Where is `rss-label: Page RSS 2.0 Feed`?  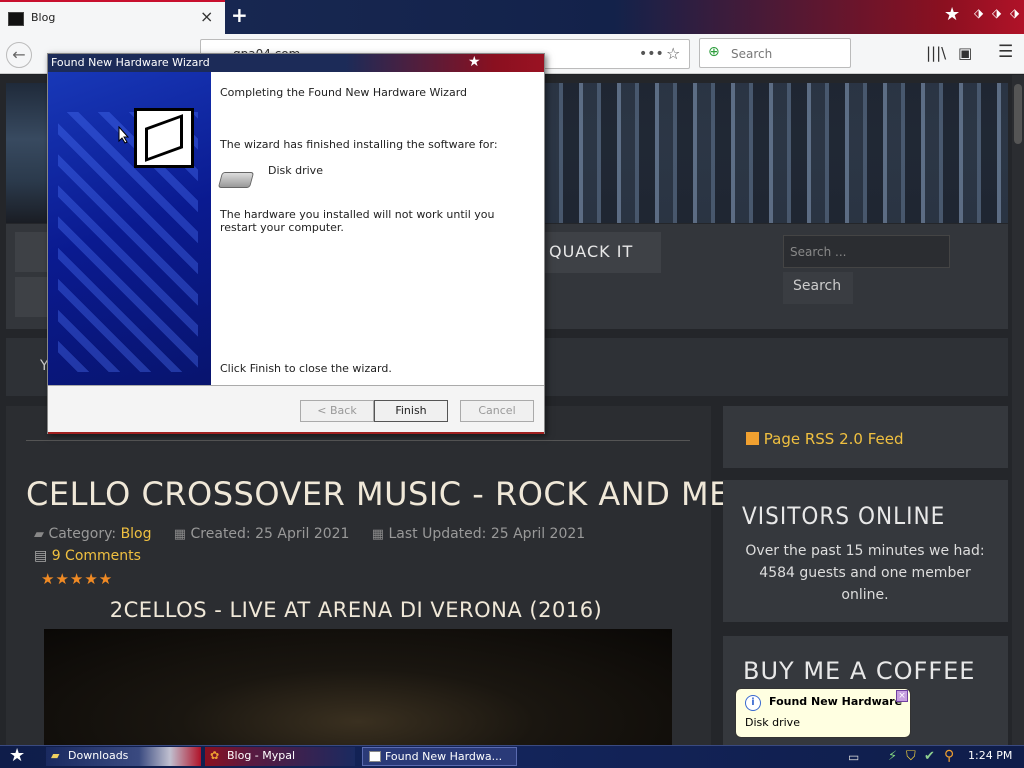
rss-label: Page RSS 2.0 Feed is located at coordinates (833, 439).